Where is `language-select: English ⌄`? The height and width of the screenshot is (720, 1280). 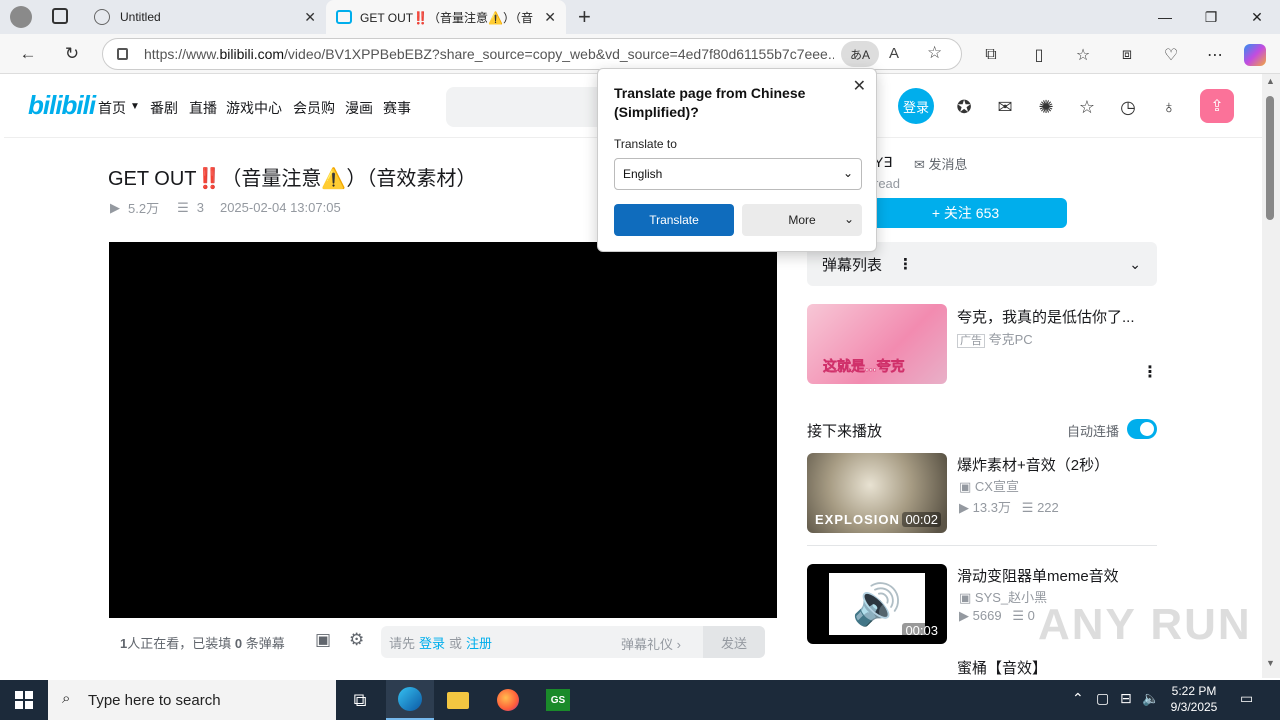
language-select: English ⌄ is located at coordinates (738, 174).